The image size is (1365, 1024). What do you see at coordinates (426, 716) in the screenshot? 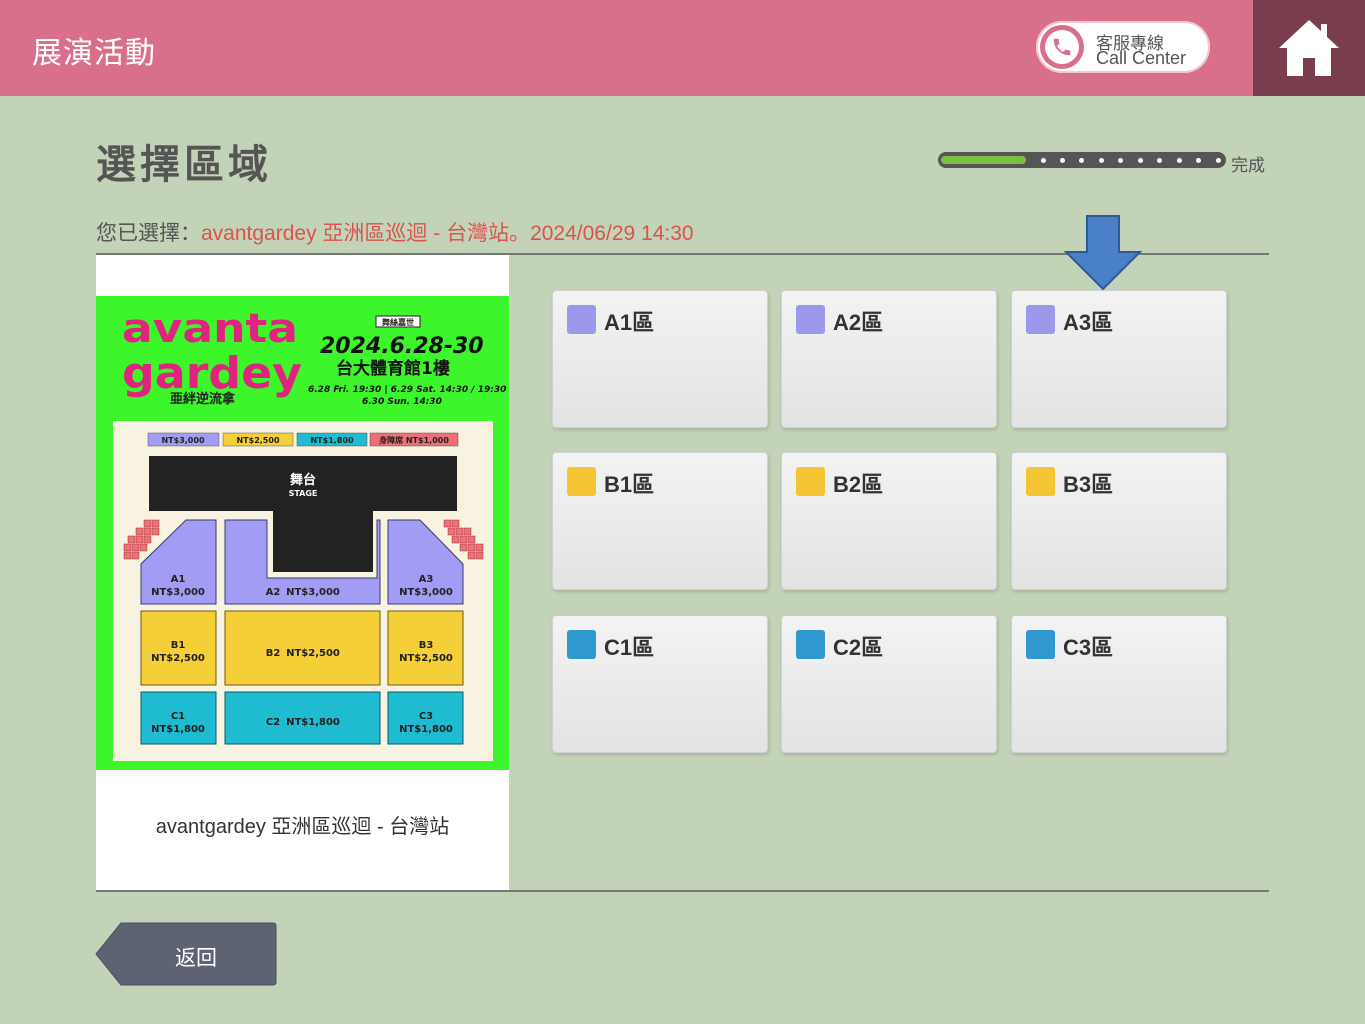
I see `seat-C3-name: C3` at bounding box center [426, 716].